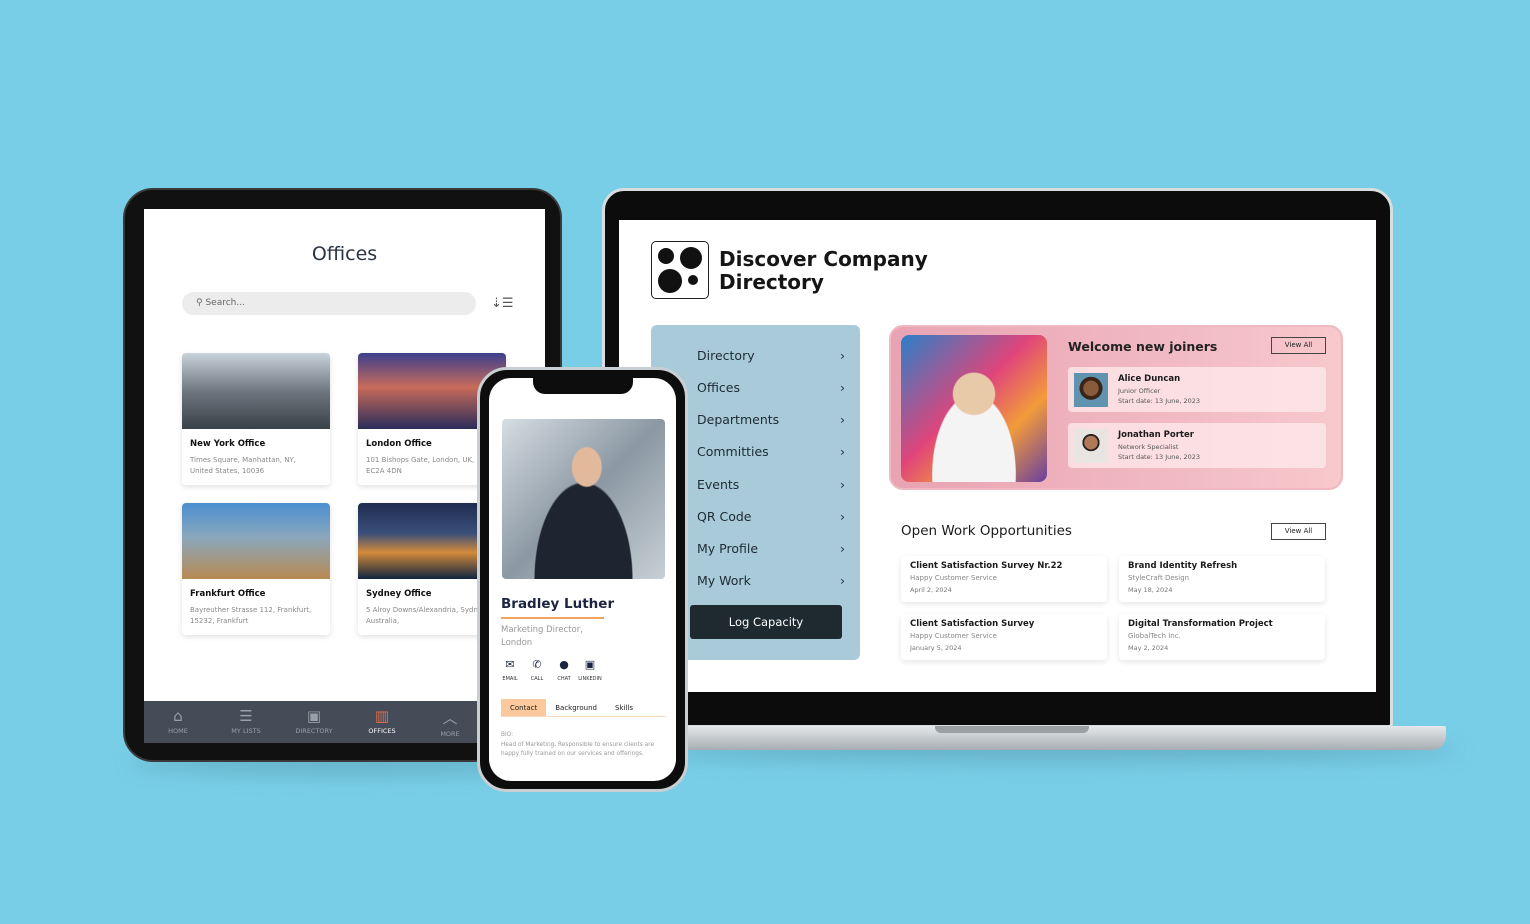 The width and height of the screenshot is (1530, 924). Describe the element at coordinates (974, 408) in the screenshot. I see `featured-joiner-photo` at that location.